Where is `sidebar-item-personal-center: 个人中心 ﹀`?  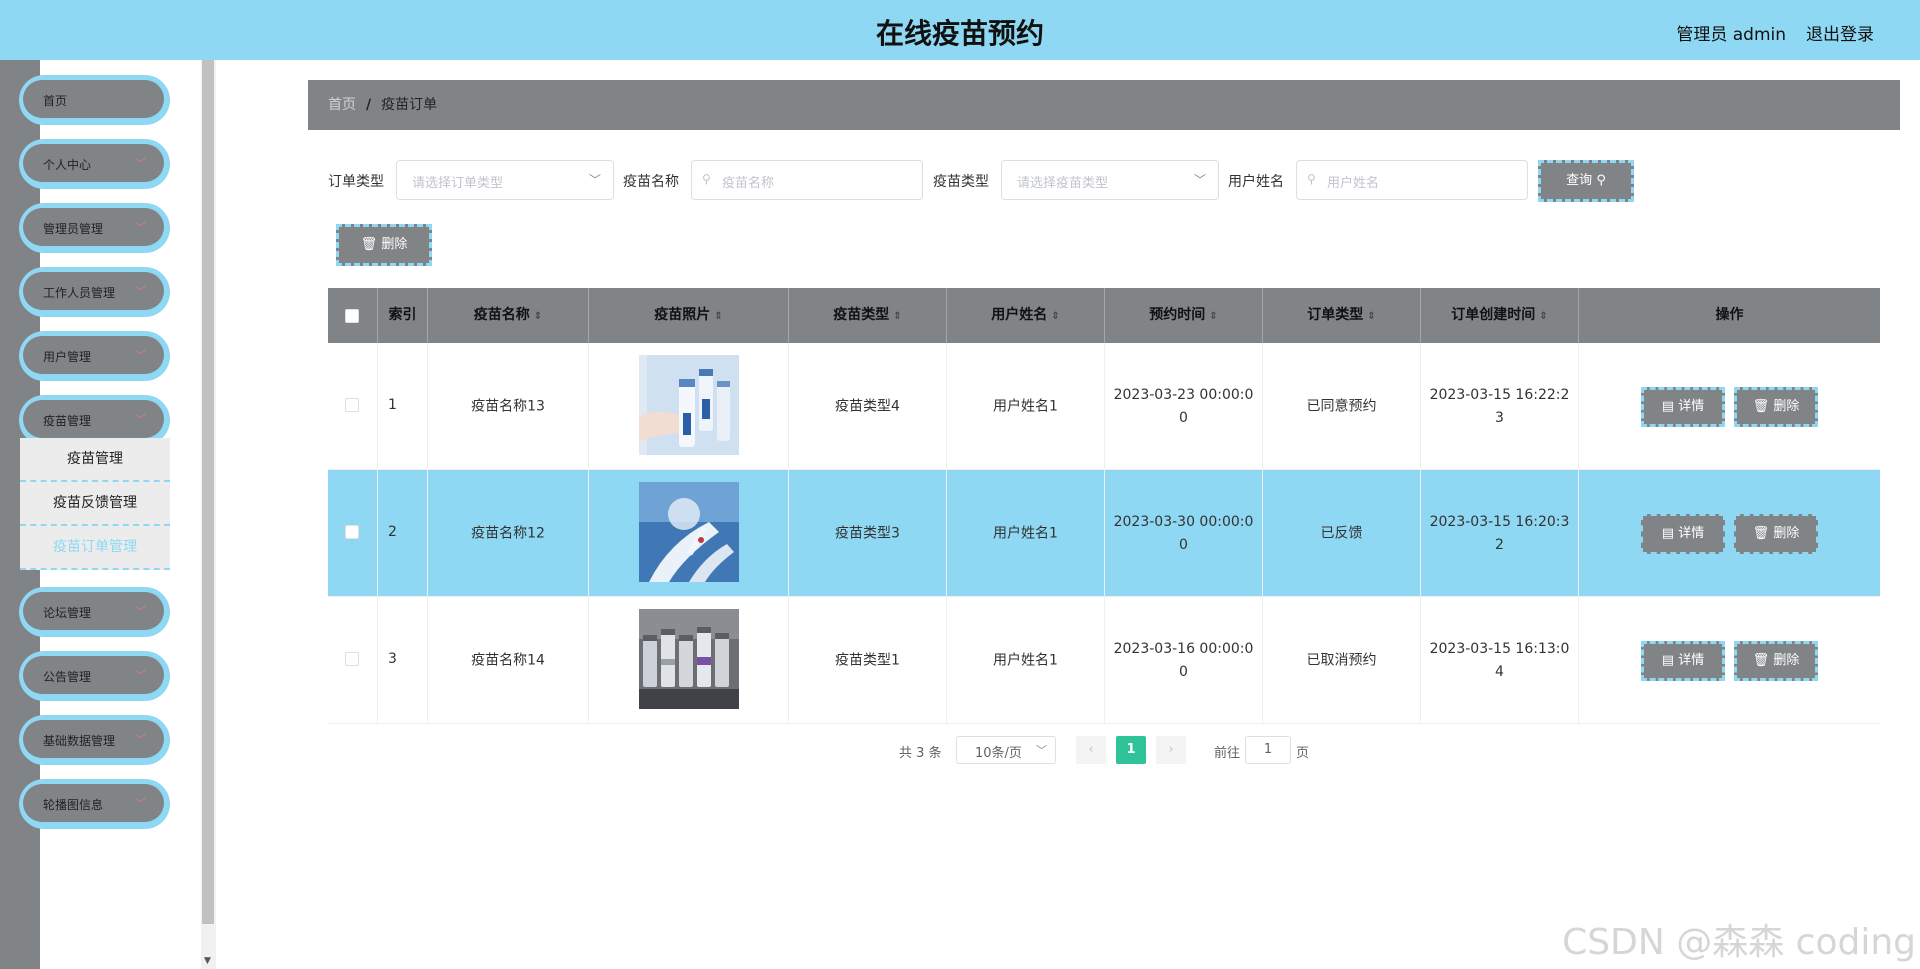 sidebar-item-personal-center: 个人中心 ﹀ is located at coordinates (94, 164).